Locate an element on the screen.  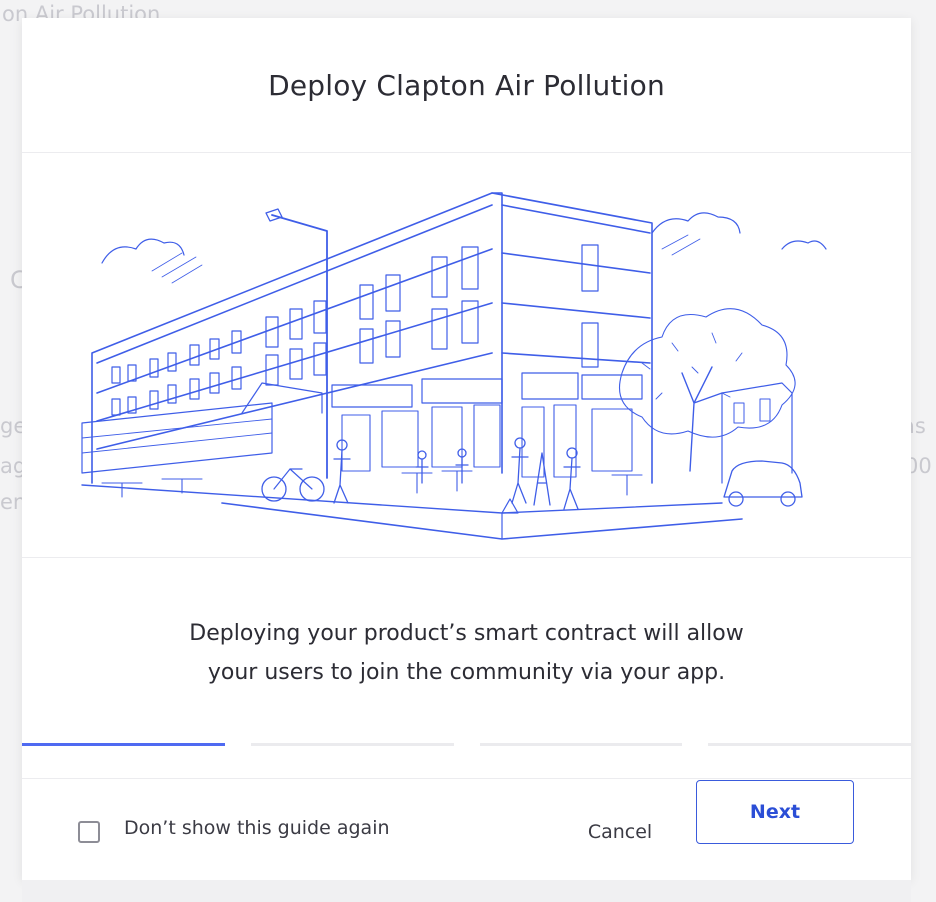
cancel-button: Cancel is located at coordinates (620, 832).